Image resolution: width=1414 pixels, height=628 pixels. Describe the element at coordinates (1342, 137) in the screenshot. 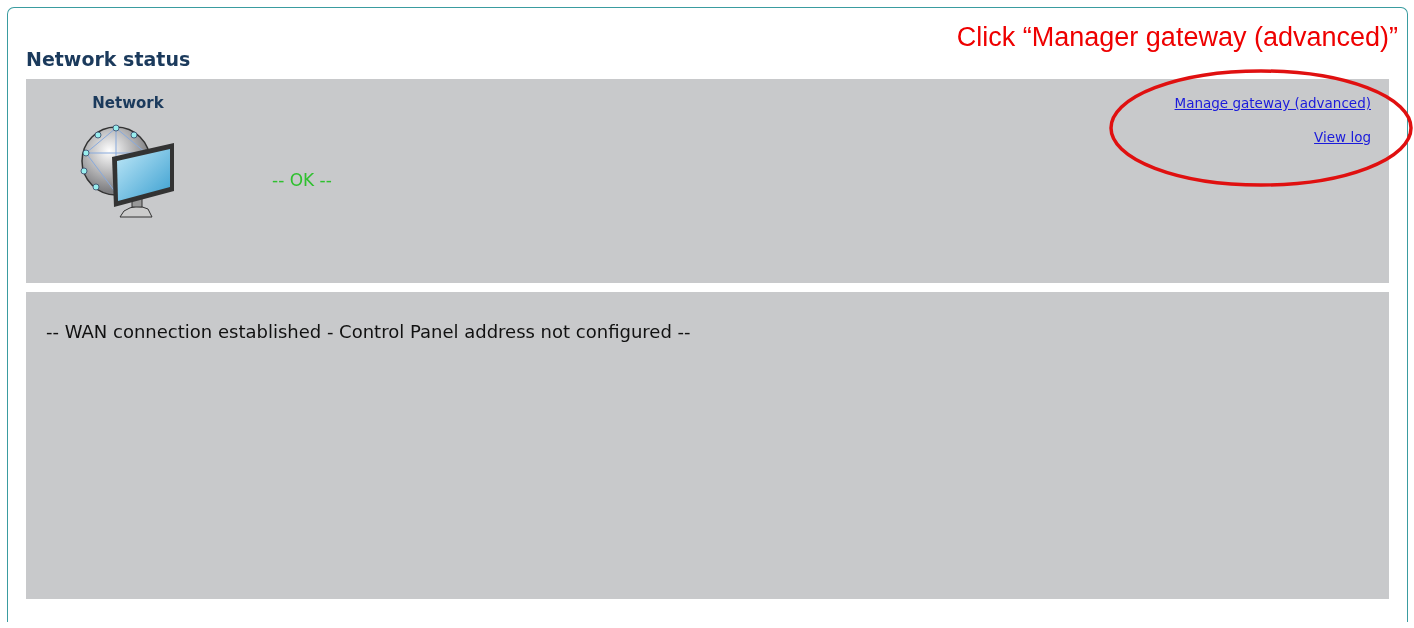

I see `link: View log` at that location.